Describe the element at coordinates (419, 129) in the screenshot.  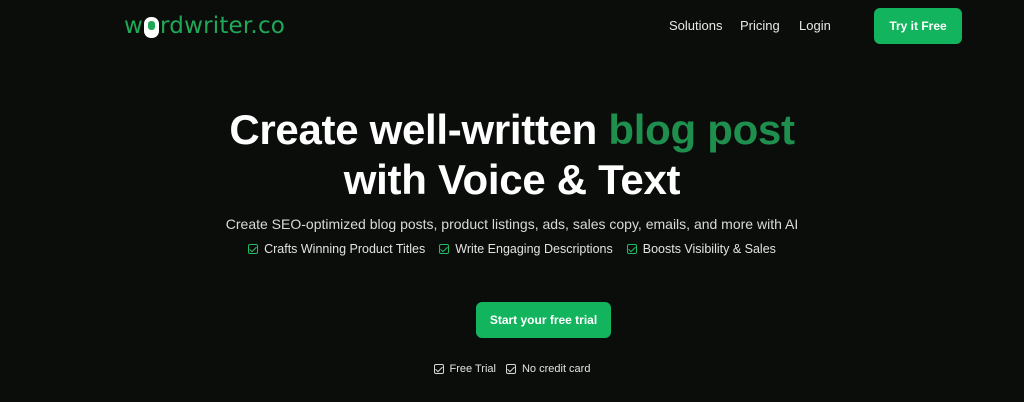
I see `headline-line1-white: Create well-written` at that location.